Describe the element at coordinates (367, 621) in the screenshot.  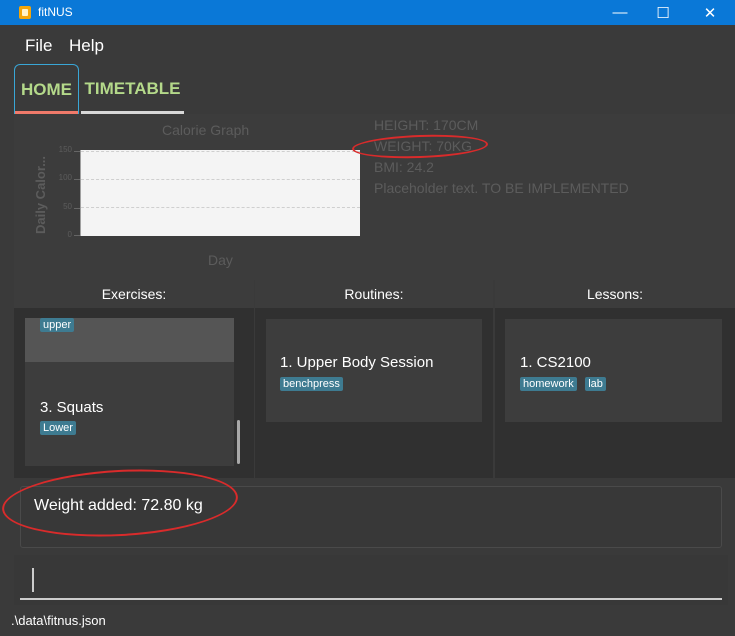
I see `status-bar: .\data\fitnus.json` at that location.